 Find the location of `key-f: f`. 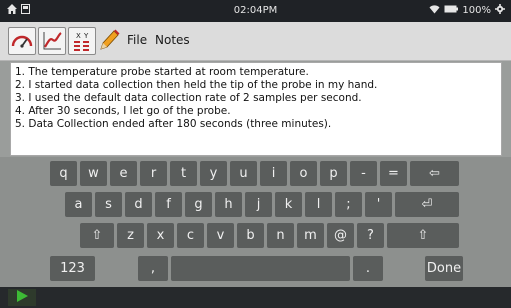

key-f: f is located at coordinates (168, 204).